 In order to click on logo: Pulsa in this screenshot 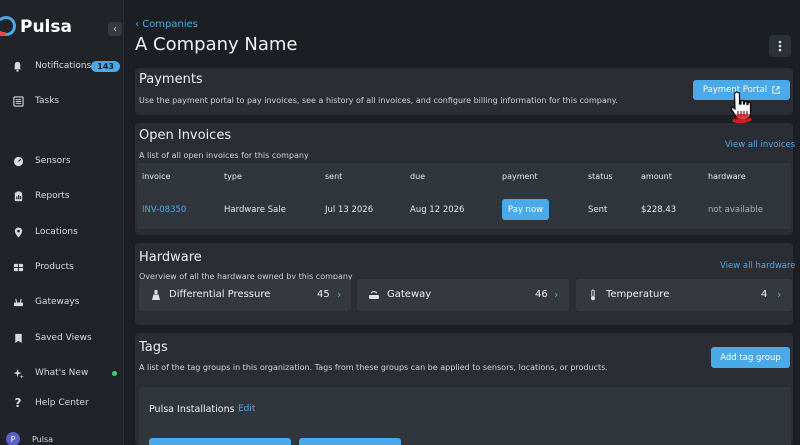, I will do `click(36, 27)`.